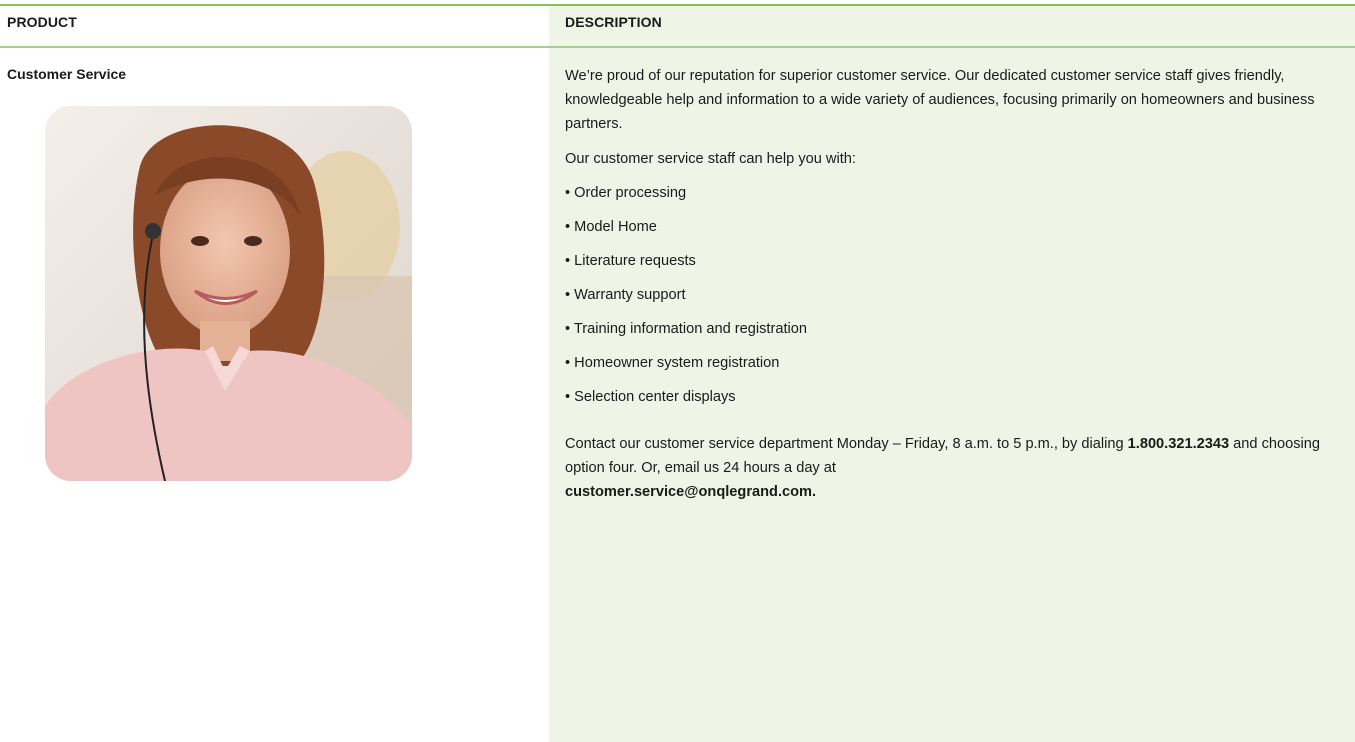  What do you see at coordinates (625, 295) in the screenshot?
I see `list-item: • Warranty support` at bounding box center [625, 295].